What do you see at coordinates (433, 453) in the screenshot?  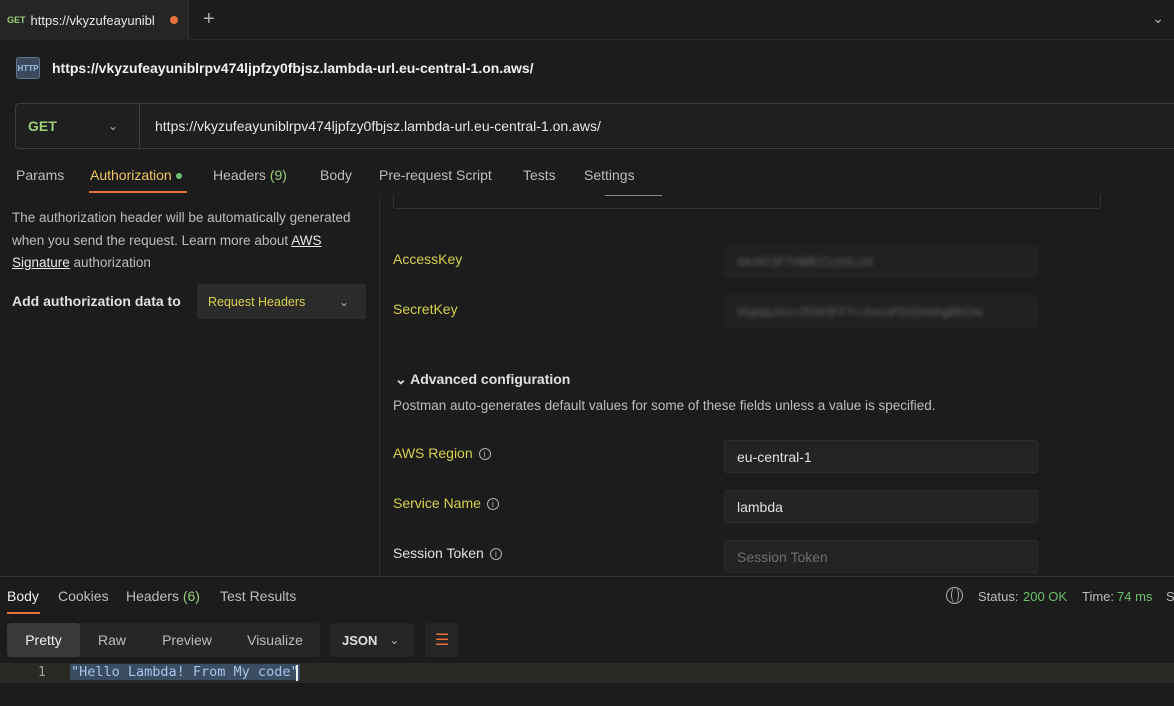 I see `aws-region-label-text: AWS Region` at bounding box center [433, 453].